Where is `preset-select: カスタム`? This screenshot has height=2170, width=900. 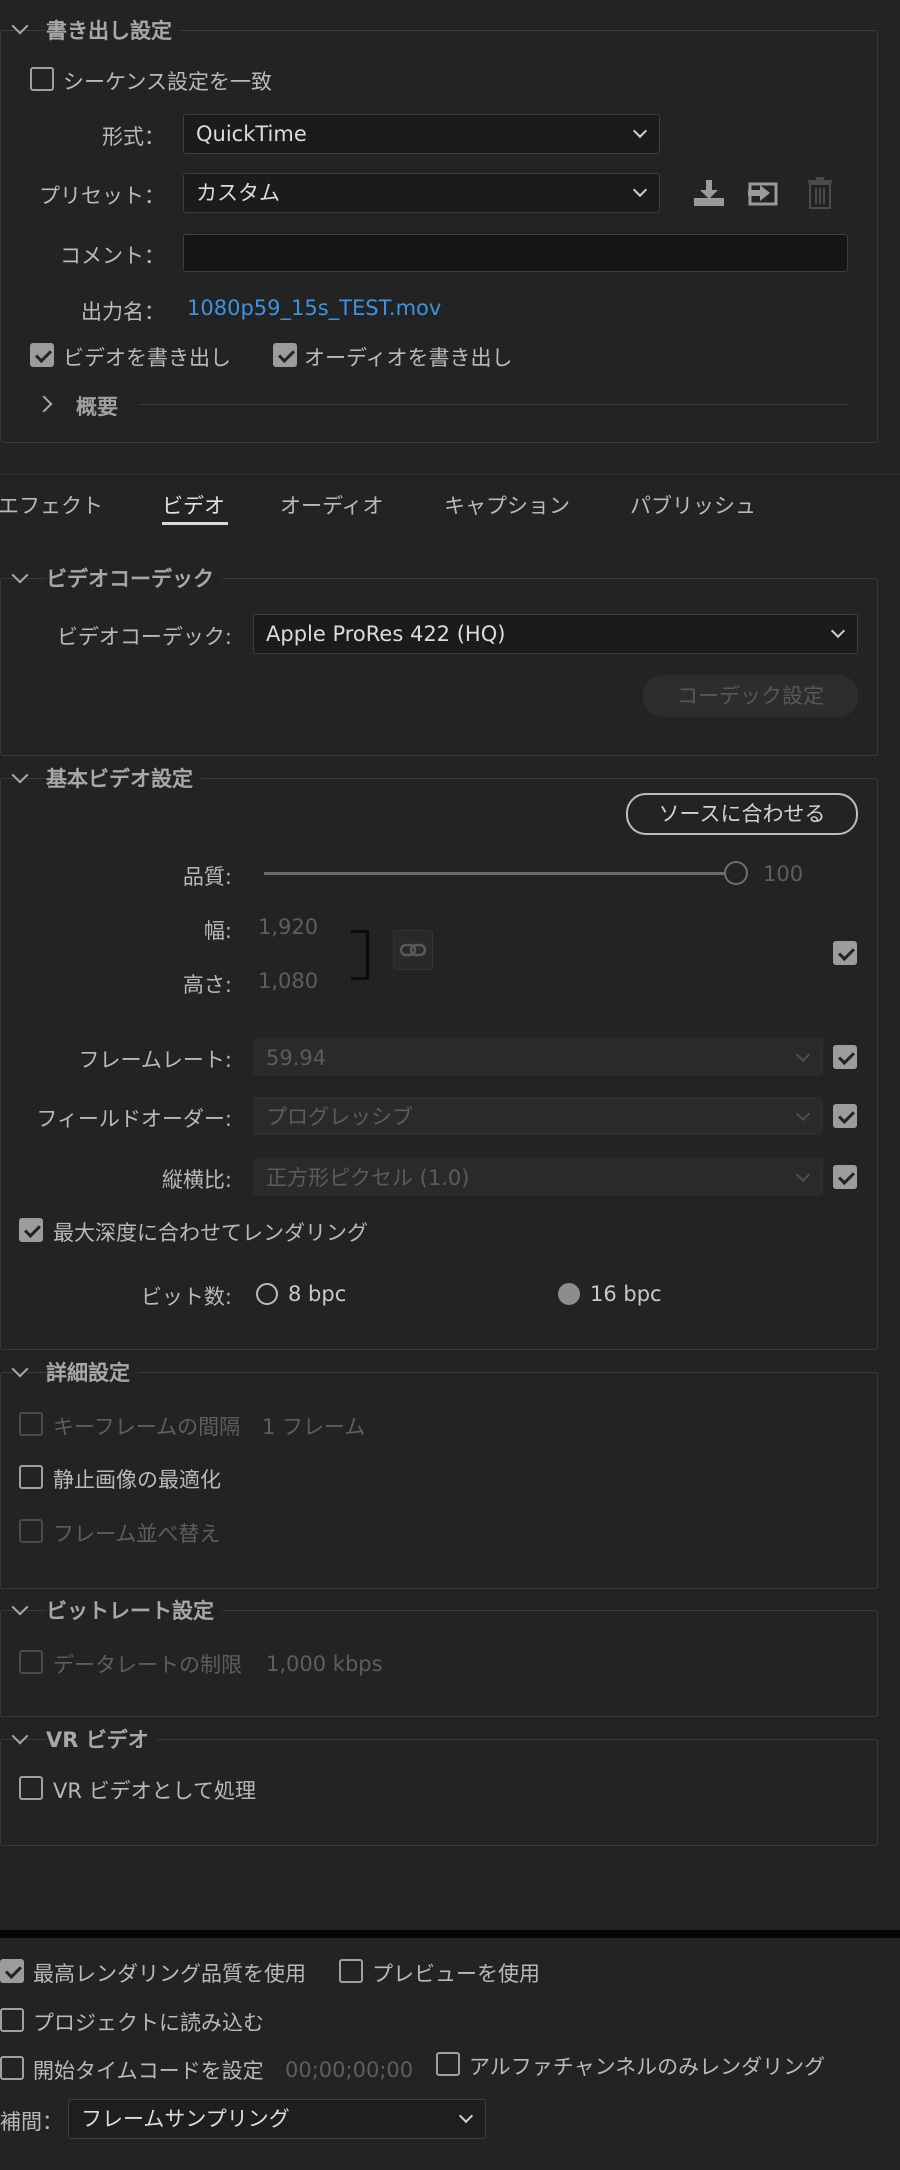 preset-select: カスタム is located at coordinates (421, 193).